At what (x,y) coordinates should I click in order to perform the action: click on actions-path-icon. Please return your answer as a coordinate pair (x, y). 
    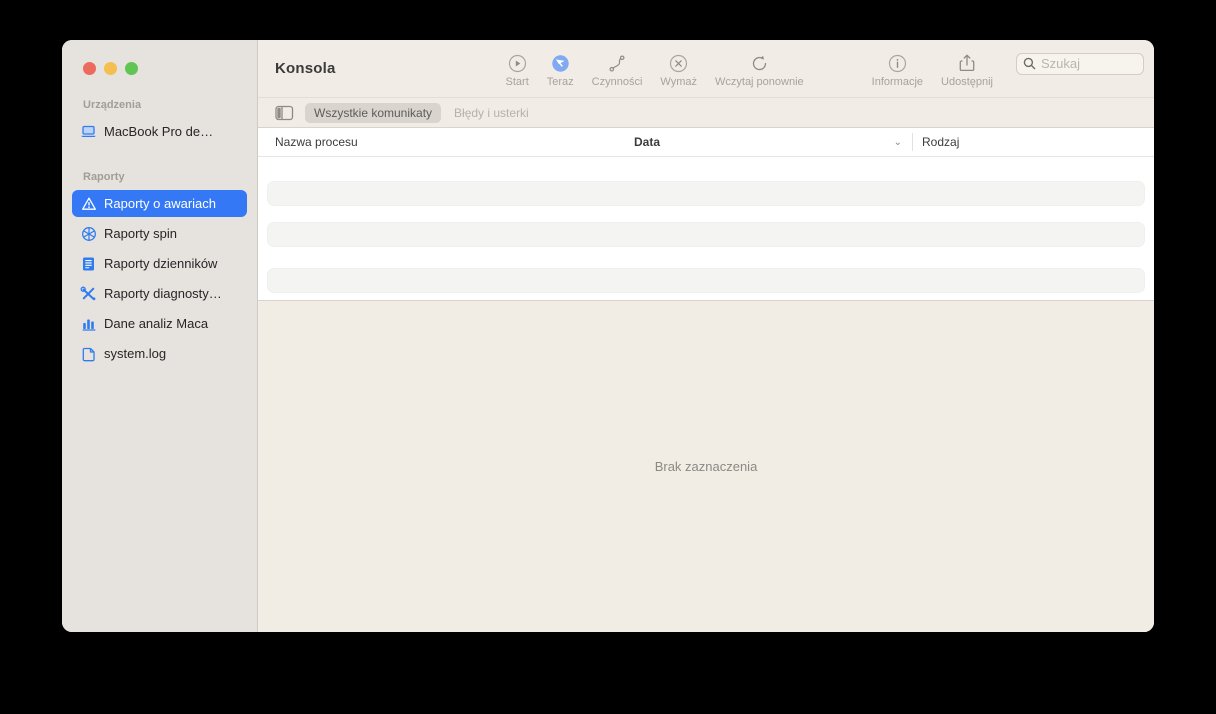
    Looking at the image, I should click on (617, 63).